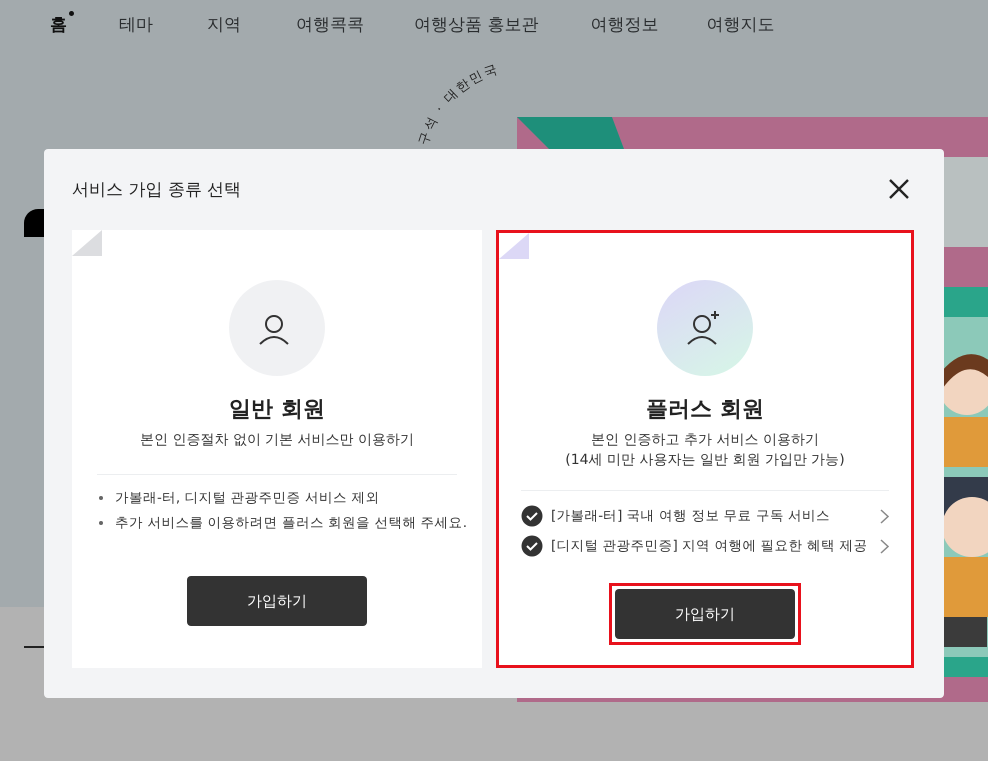  Describe the element at coordinates (480, 22) in the screenshot. I see `nav-tab: 여행상품 홍보관` at that location.